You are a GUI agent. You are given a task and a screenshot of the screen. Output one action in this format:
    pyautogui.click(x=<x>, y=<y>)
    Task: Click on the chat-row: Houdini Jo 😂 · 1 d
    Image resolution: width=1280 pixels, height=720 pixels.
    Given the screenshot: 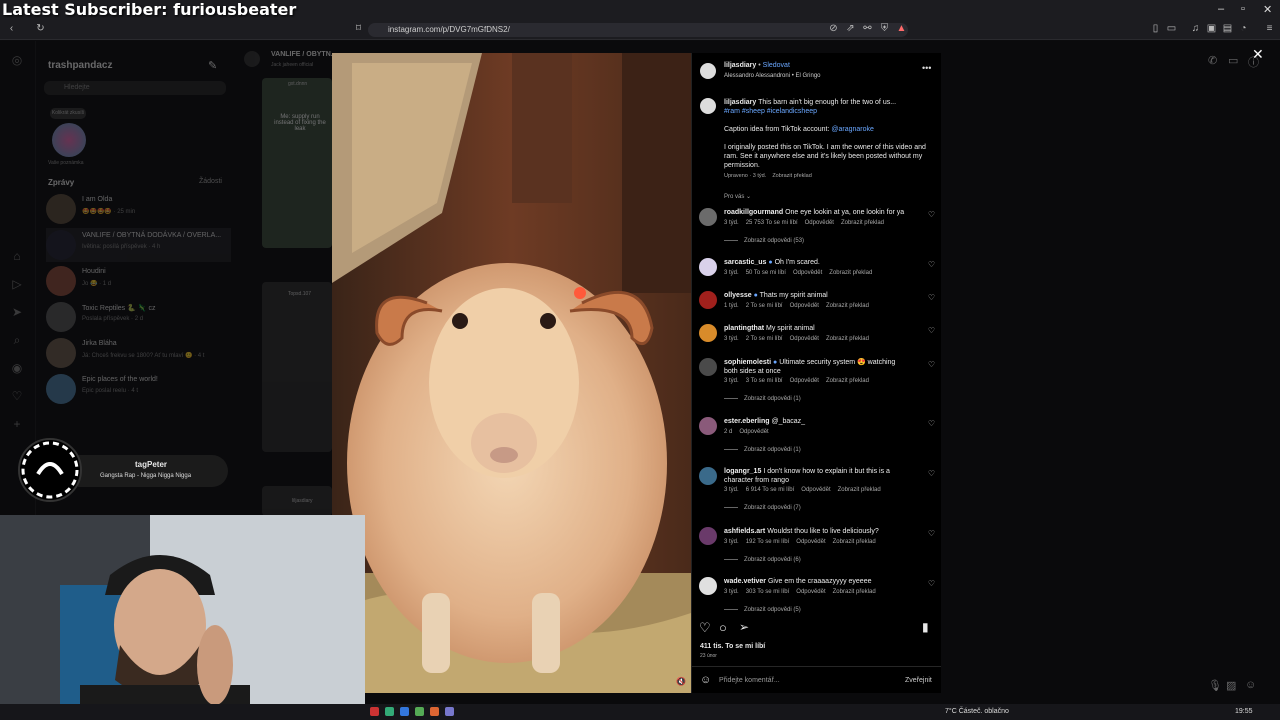 What is the action you would take?
    pyautogui.click(x=138, y=281)
    